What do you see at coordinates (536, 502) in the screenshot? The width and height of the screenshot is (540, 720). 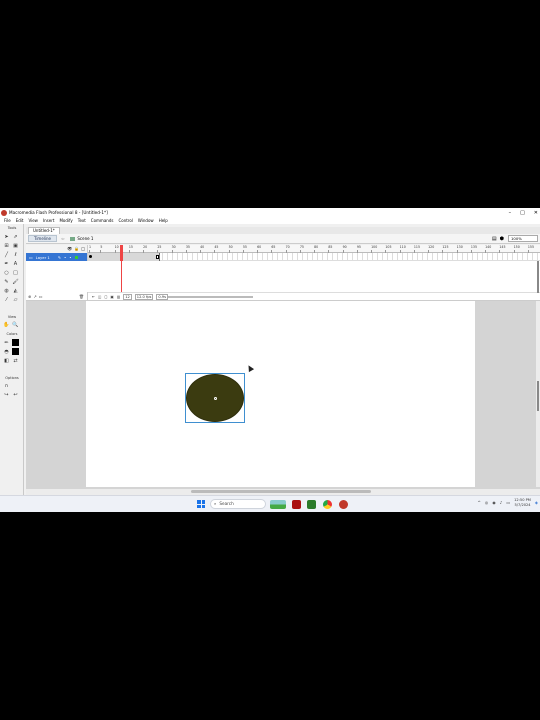 I see `notification-icon: ◈` at bounding box center [536, 502].